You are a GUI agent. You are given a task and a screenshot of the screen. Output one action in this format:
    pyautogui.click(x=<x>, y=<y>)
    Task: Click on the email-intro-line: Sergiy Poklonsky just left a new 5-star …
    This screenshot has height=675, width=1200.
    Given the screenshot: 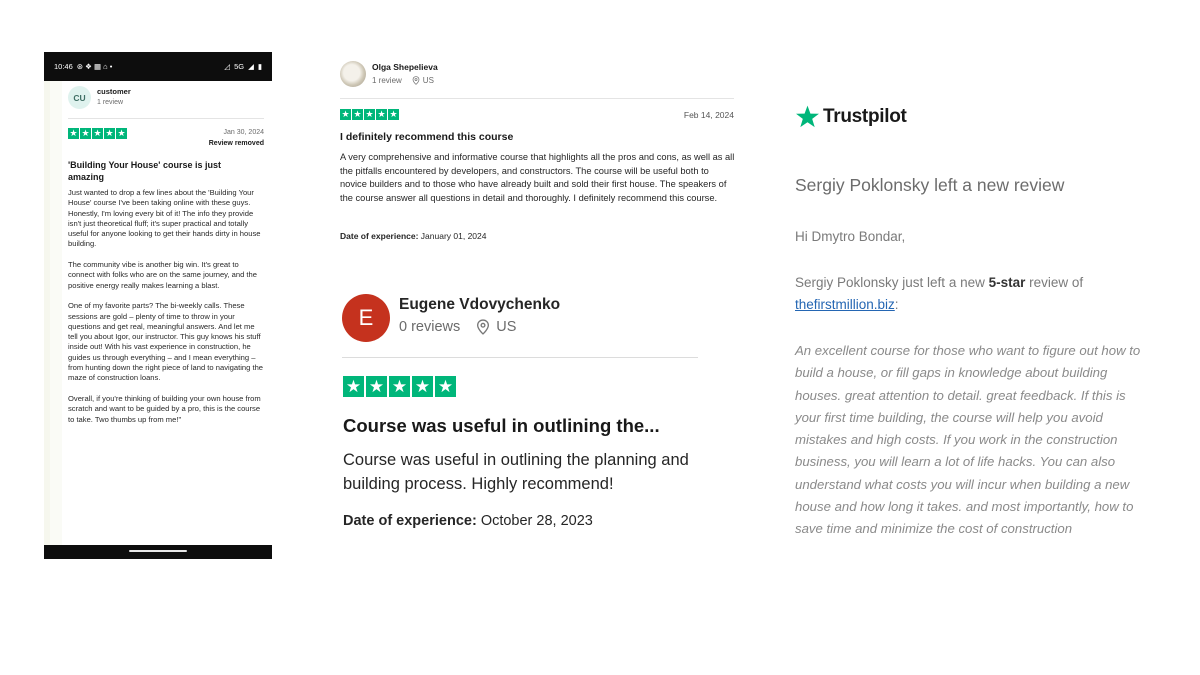 What is the action you would take?
    pyautogui.click(x=939, y=282)
    